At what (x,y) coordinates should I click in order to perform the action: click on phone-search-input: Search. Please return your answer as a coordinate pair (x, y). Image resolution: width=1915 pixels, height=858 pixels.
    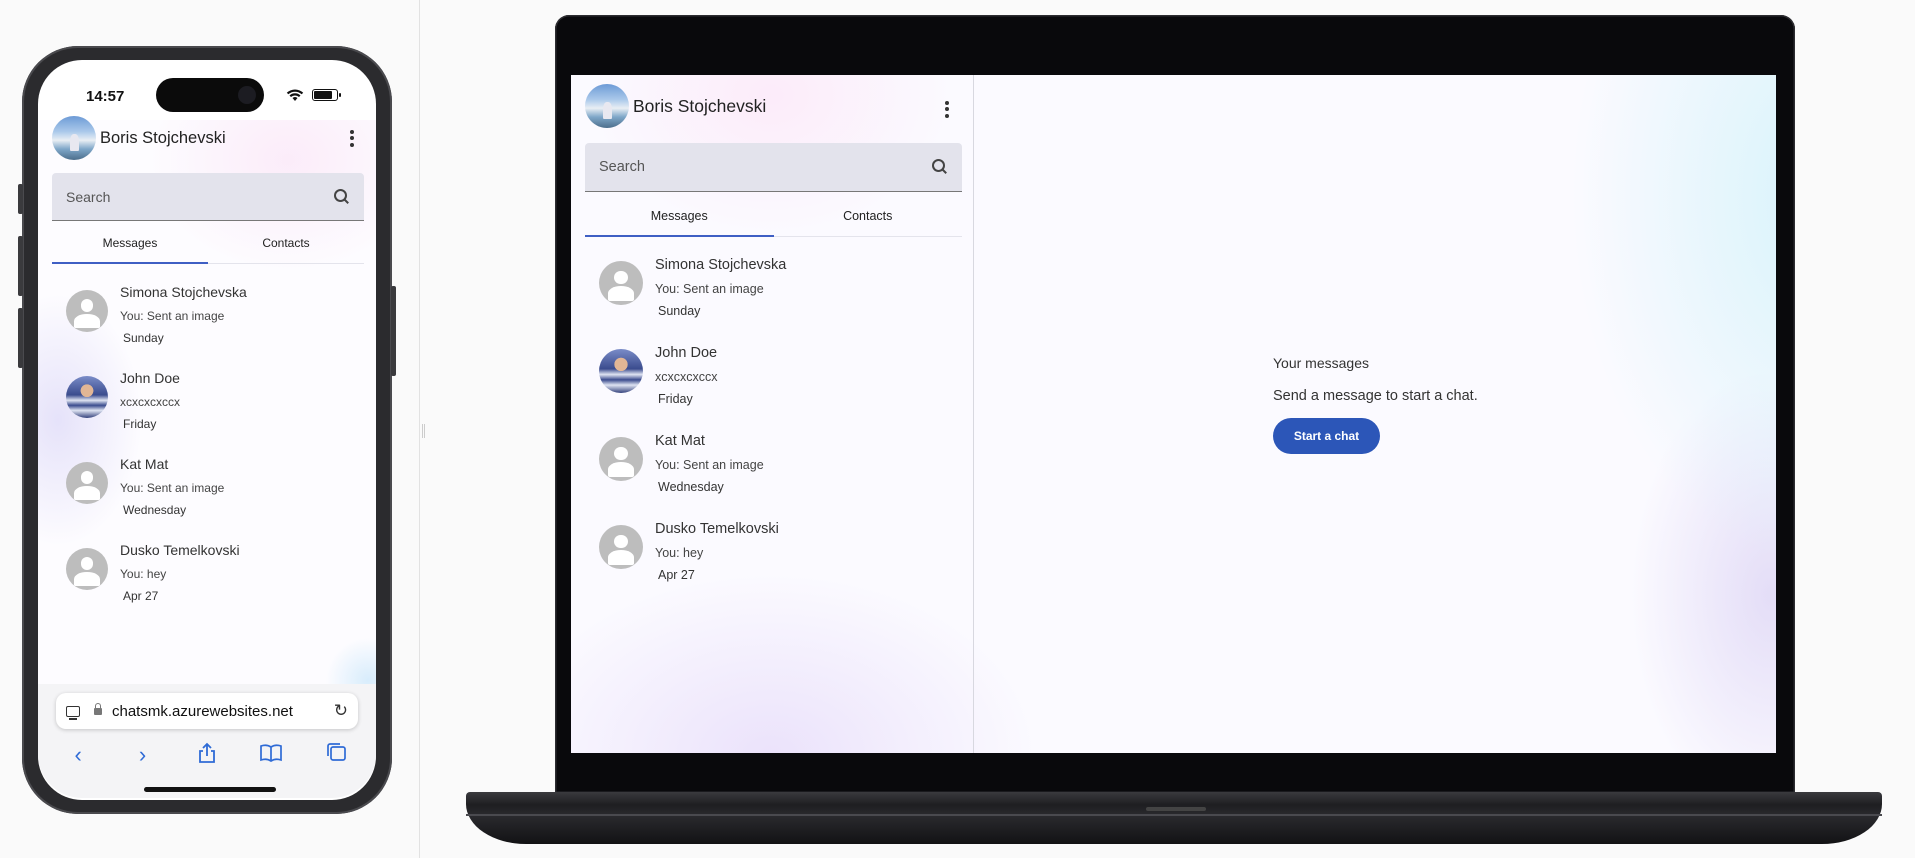
    Looking at the image, I should click on (208, 197).